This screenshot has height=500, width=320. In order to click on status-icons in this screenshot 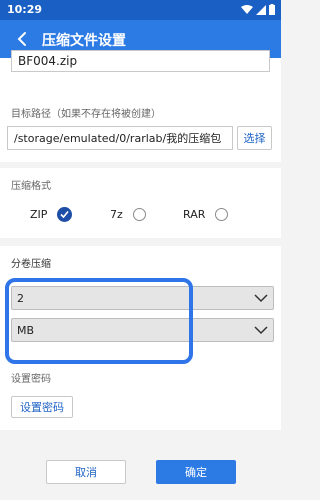, I will do `click(258, 9)`.